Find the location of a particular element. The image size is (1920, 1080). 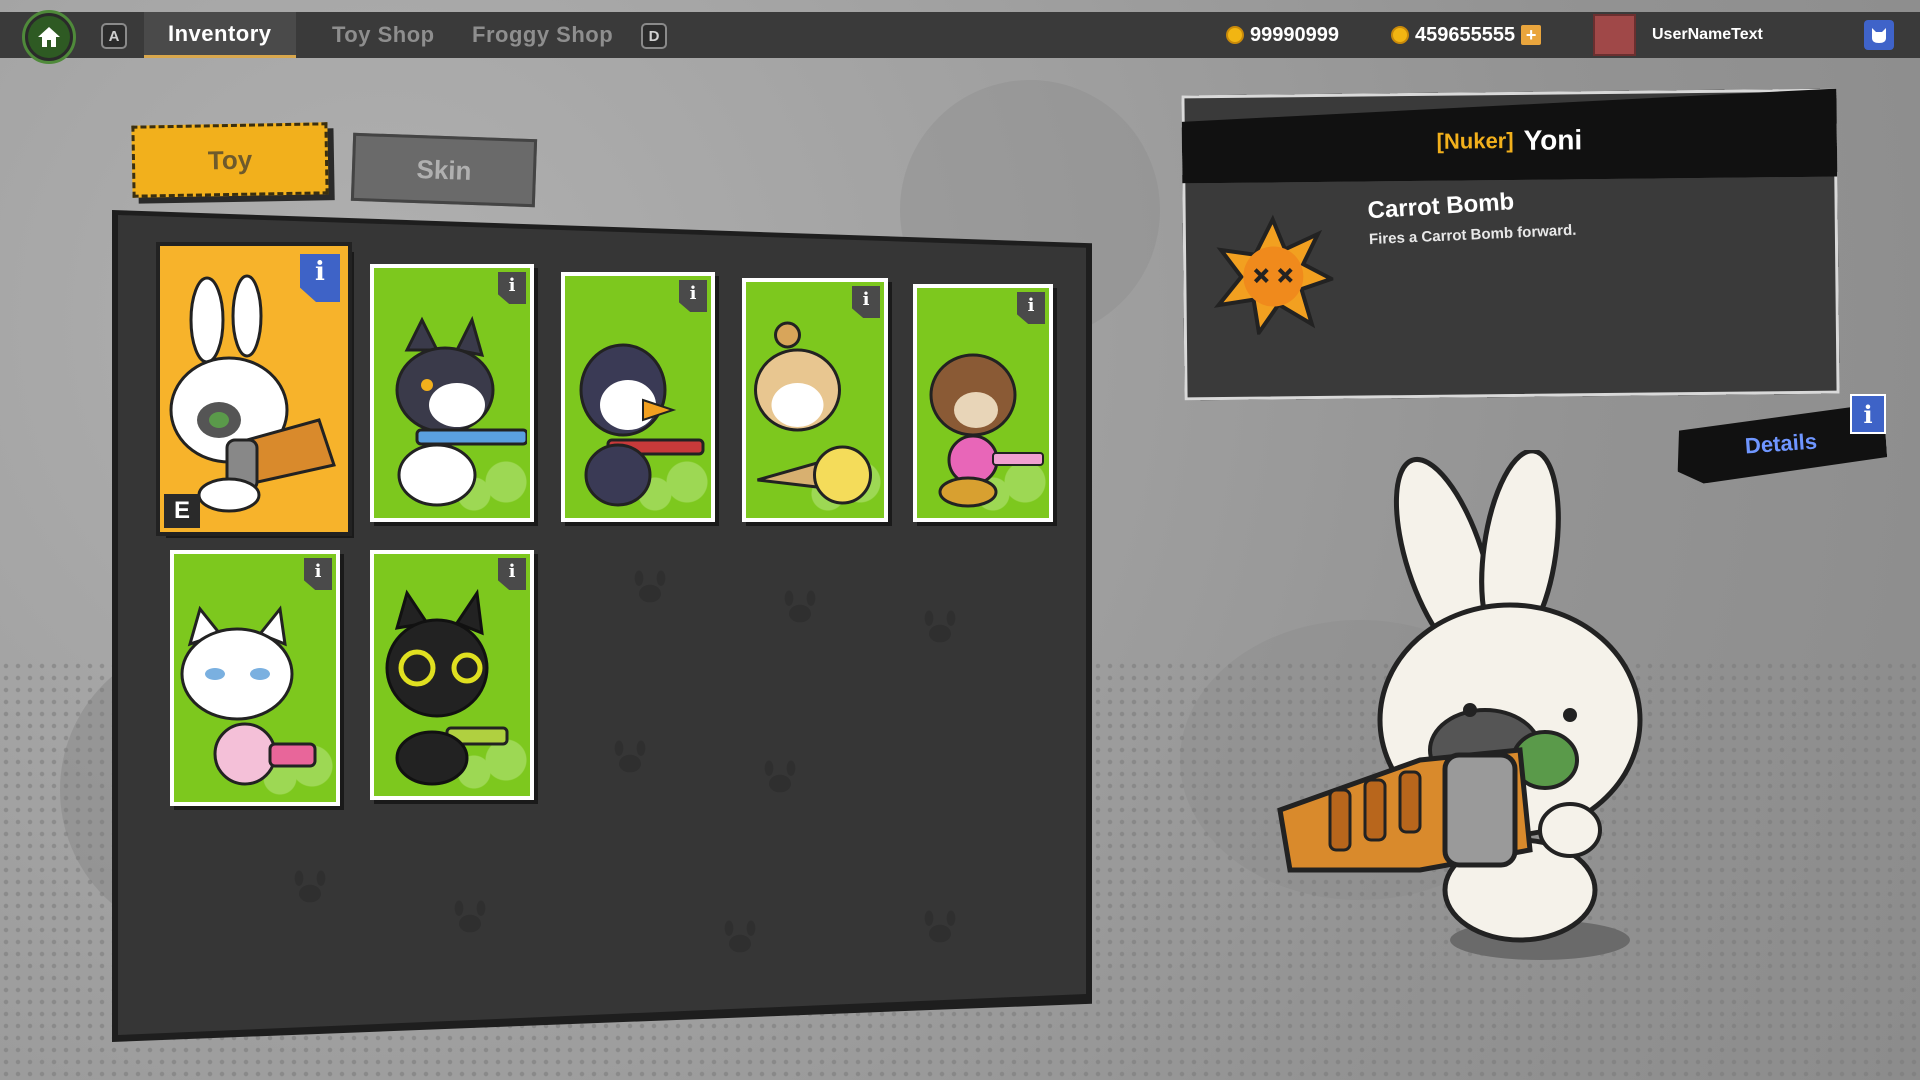

toy-card-white-cat: i is located at coordinates (255, 678).